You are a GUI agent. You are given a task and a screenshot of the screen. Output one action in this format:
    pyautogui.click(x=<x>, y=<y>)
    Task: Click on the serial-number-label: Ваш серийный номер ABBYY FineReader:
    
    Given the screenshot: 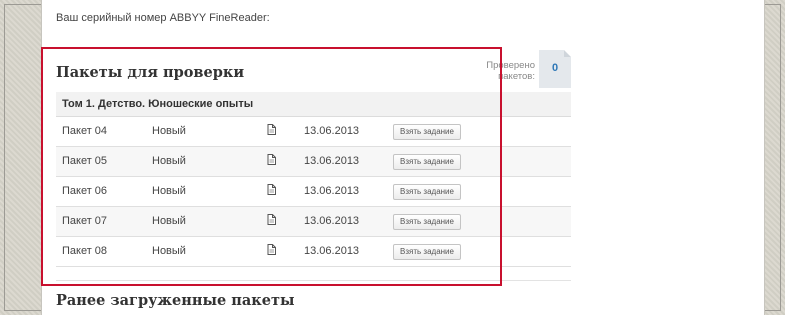 What is the action you would take?
    pyautogui.click(x=163, y=18)
    